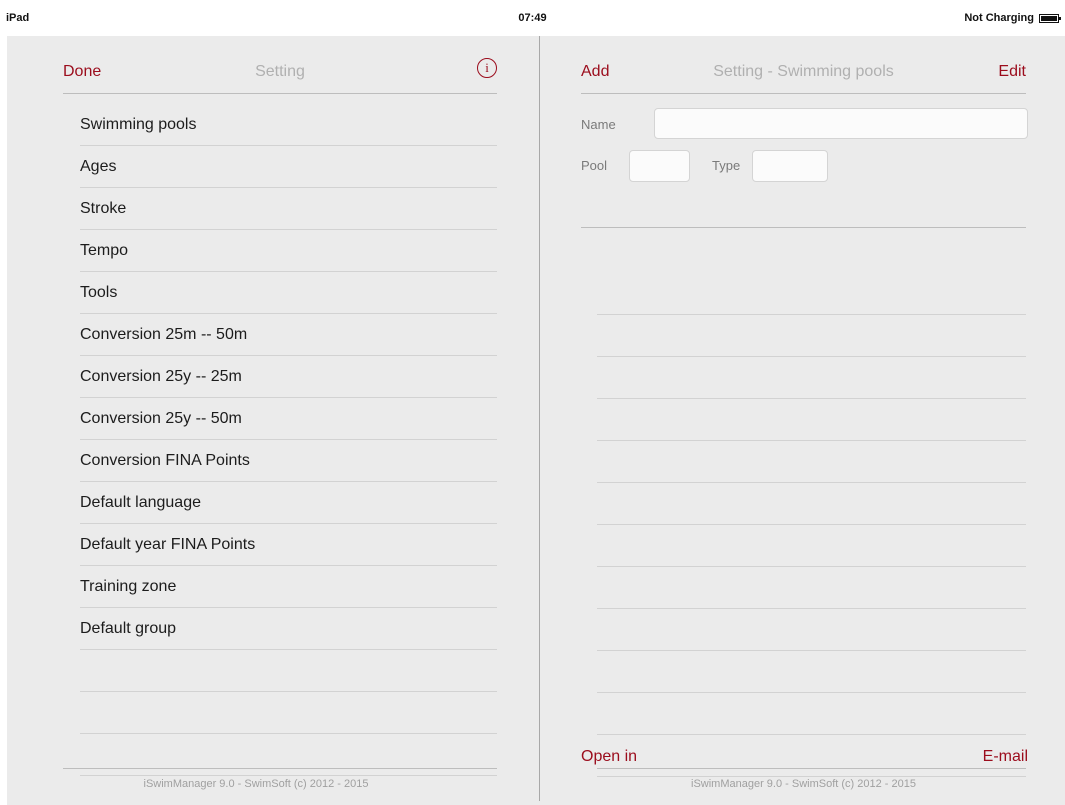 This screenshot has height=805, width=1065. I want to click on menu-item-stroke: Stroke, so click(288, 209).